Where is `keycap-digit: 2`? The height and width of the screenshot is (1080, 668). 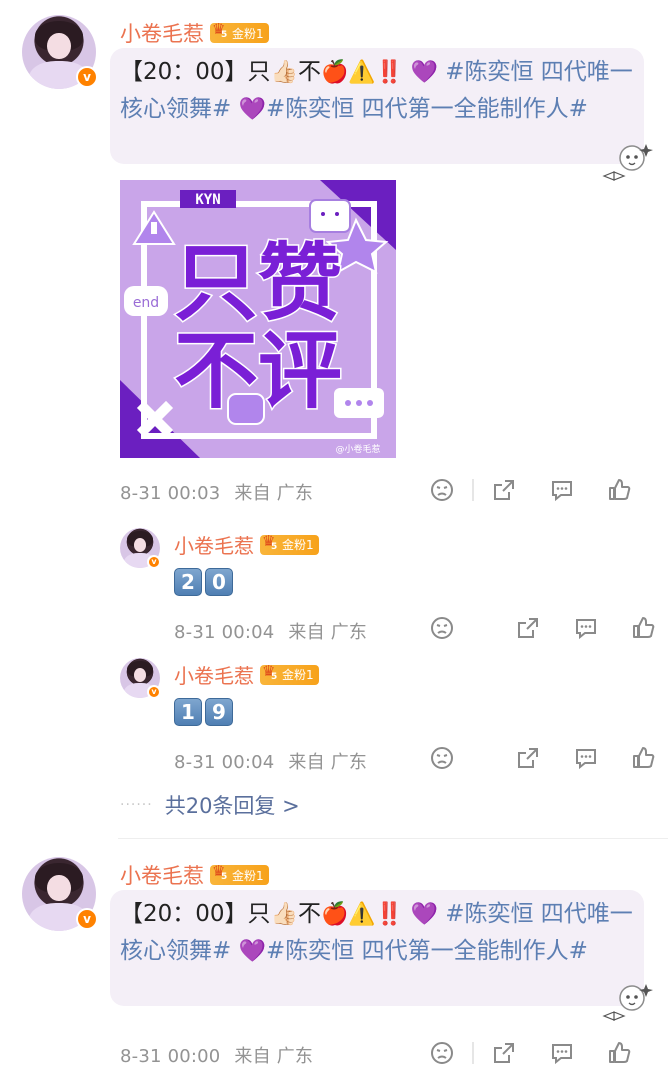
keycap-digit: 2 is located at coordinates (188, 582).